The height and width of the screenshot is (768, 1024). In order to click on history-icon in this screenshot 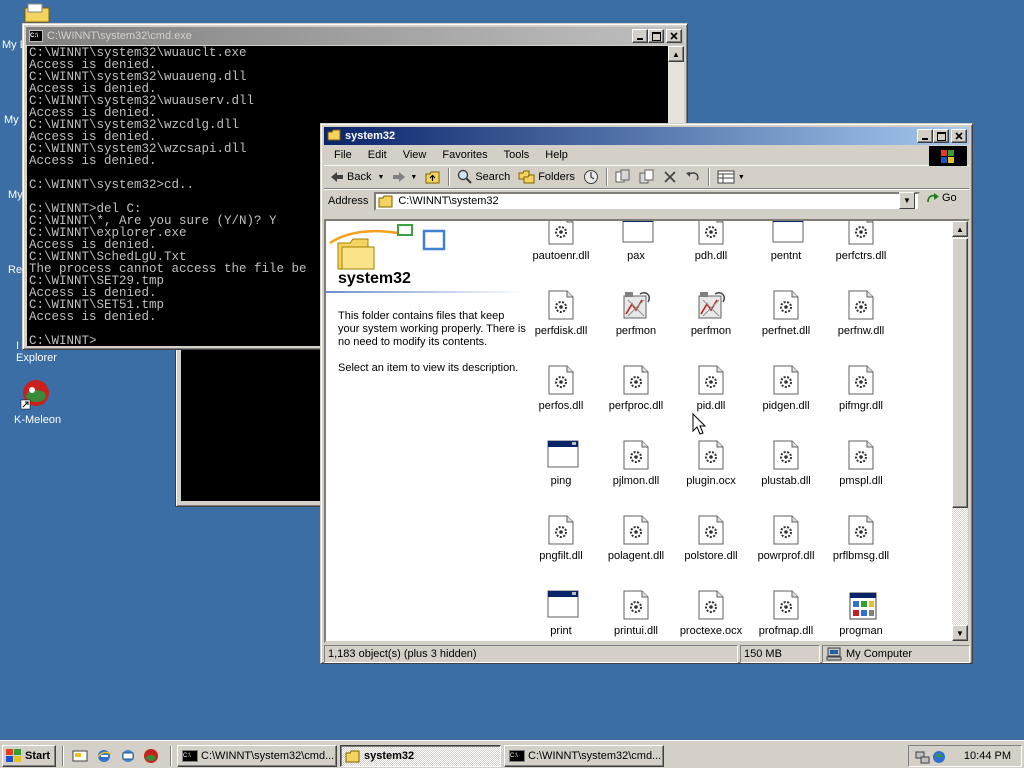, I will do `click(590, 177)`.